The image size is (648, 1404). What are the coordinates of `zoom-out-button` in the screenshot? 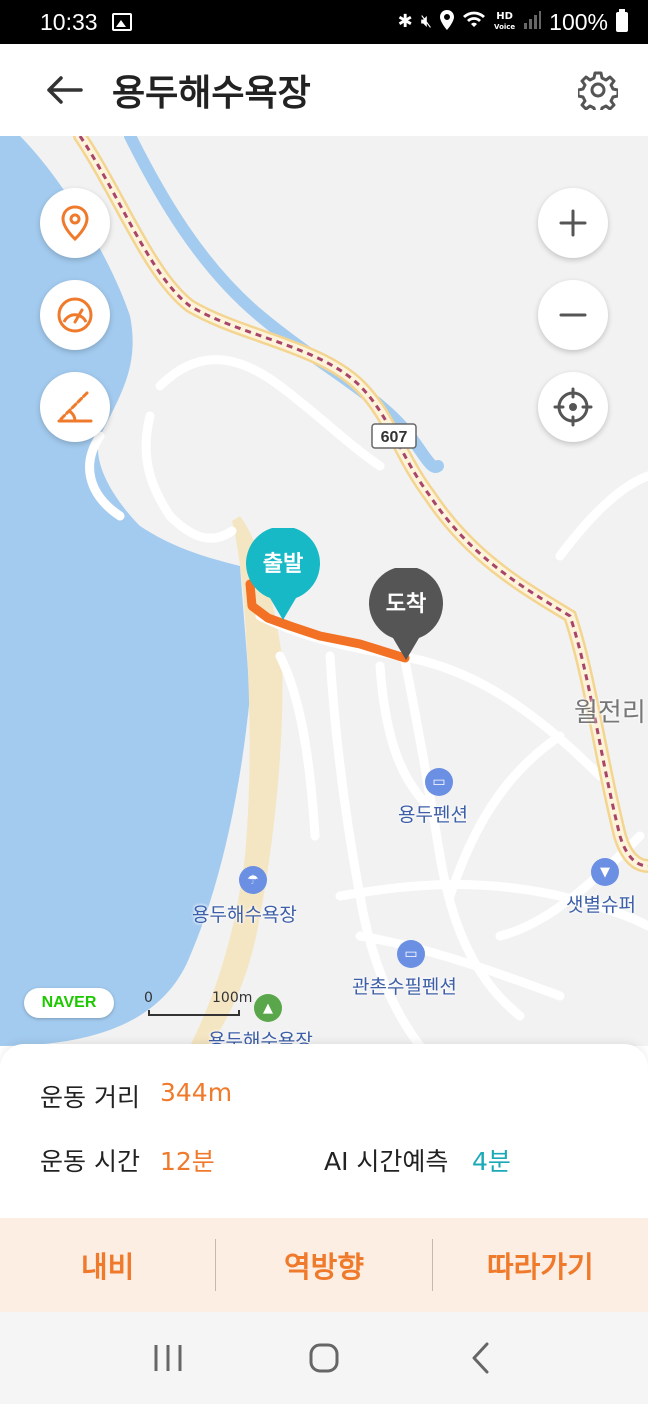 It's located at (573, 315).